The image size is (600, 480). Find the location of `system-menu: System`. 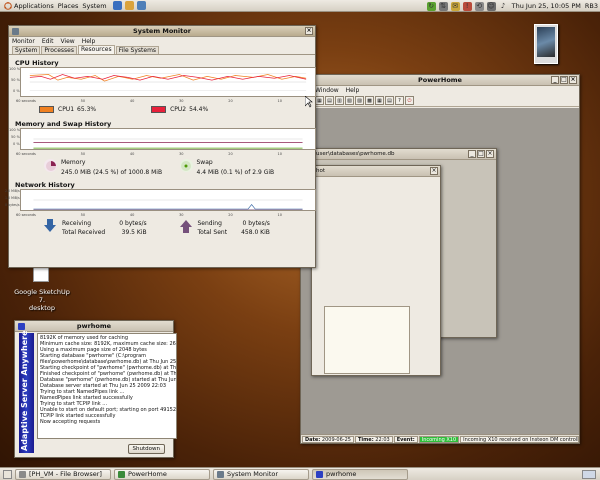

system-menu: System is located at coordinates (94, 6).